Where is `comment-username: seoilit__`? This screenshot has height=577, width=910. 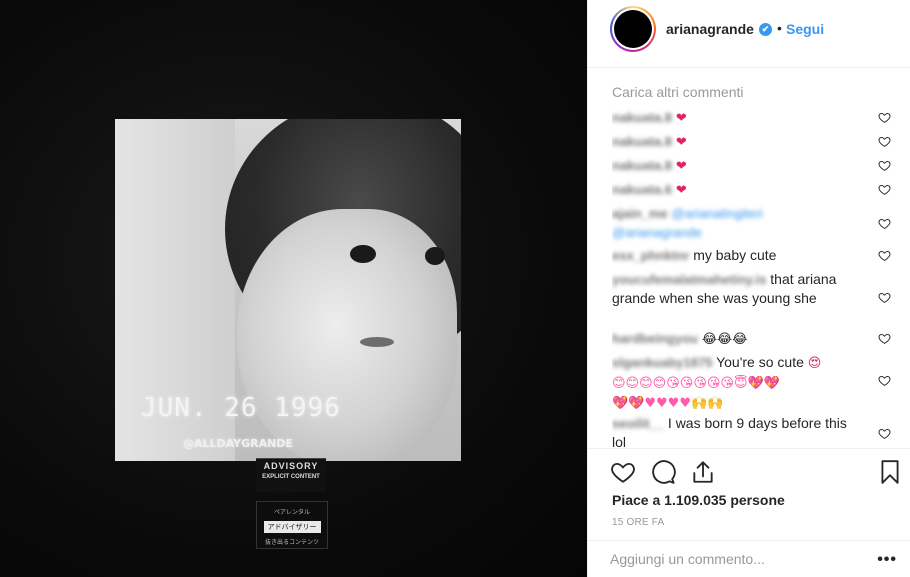 comment-username: seoilit__ is located at coordinates (638, 423).